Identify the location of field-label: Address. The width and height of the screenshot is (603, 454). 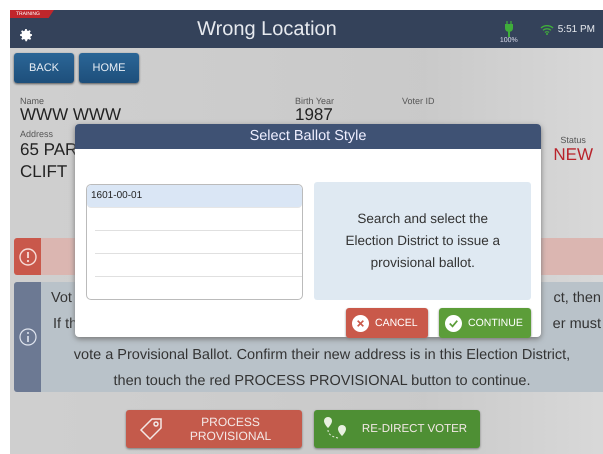
(37, 134).